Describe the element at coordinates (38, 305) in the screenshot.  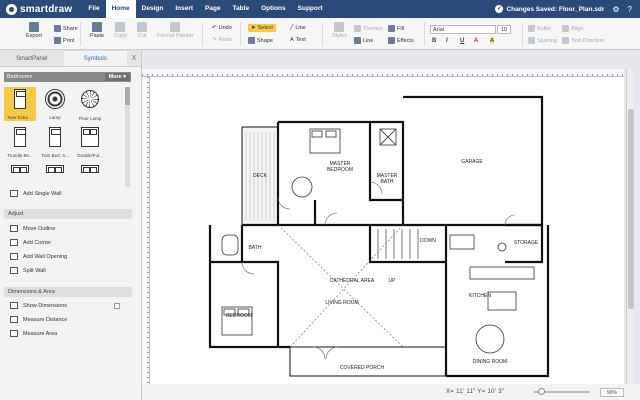
I see `show-dimensions-toggle: Show Dimensions` at that location.